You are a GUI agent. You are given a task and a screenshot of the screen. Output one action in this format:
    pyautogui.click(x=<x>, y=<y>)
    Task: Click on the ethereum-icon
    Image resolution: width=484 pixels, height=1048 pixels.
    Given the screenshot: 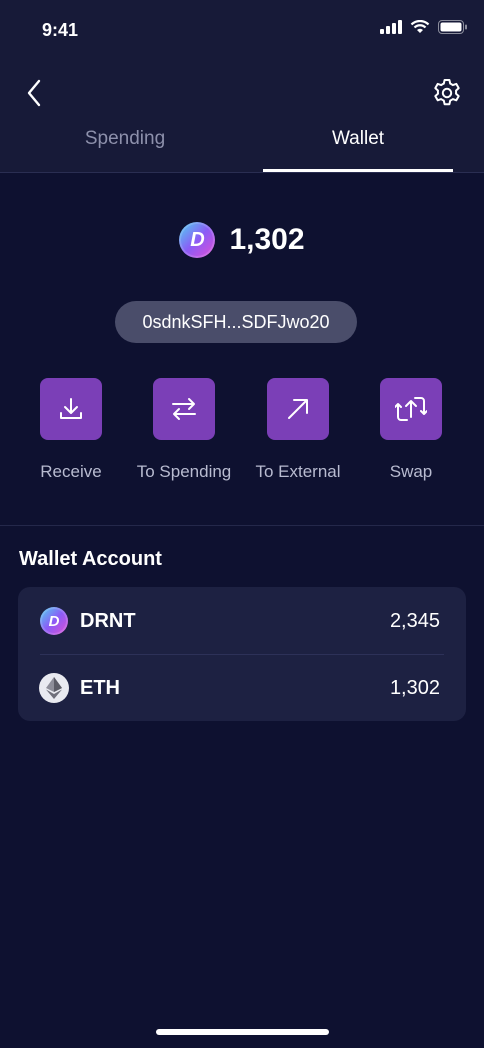 What is the action you would take?
    pyautogui.click(x=54, y=688)
    